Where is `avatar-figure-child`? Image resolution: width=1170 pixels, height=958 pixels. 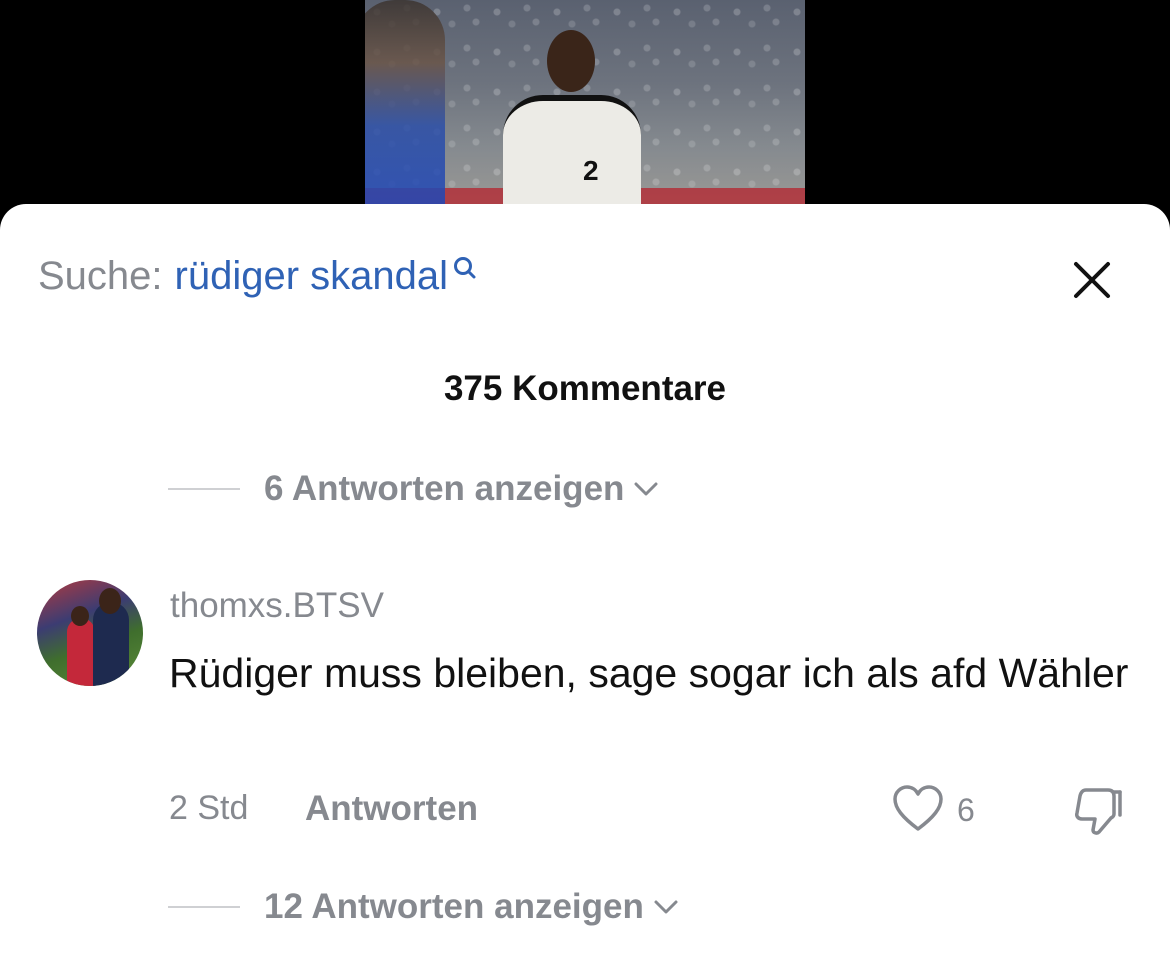
avatar-figure-child is located at coordinates (81, 652).